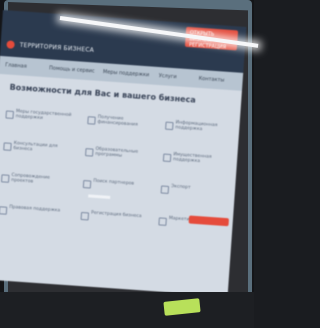  I want to click on list-item: Информационная поддержка, so click(199, 132).